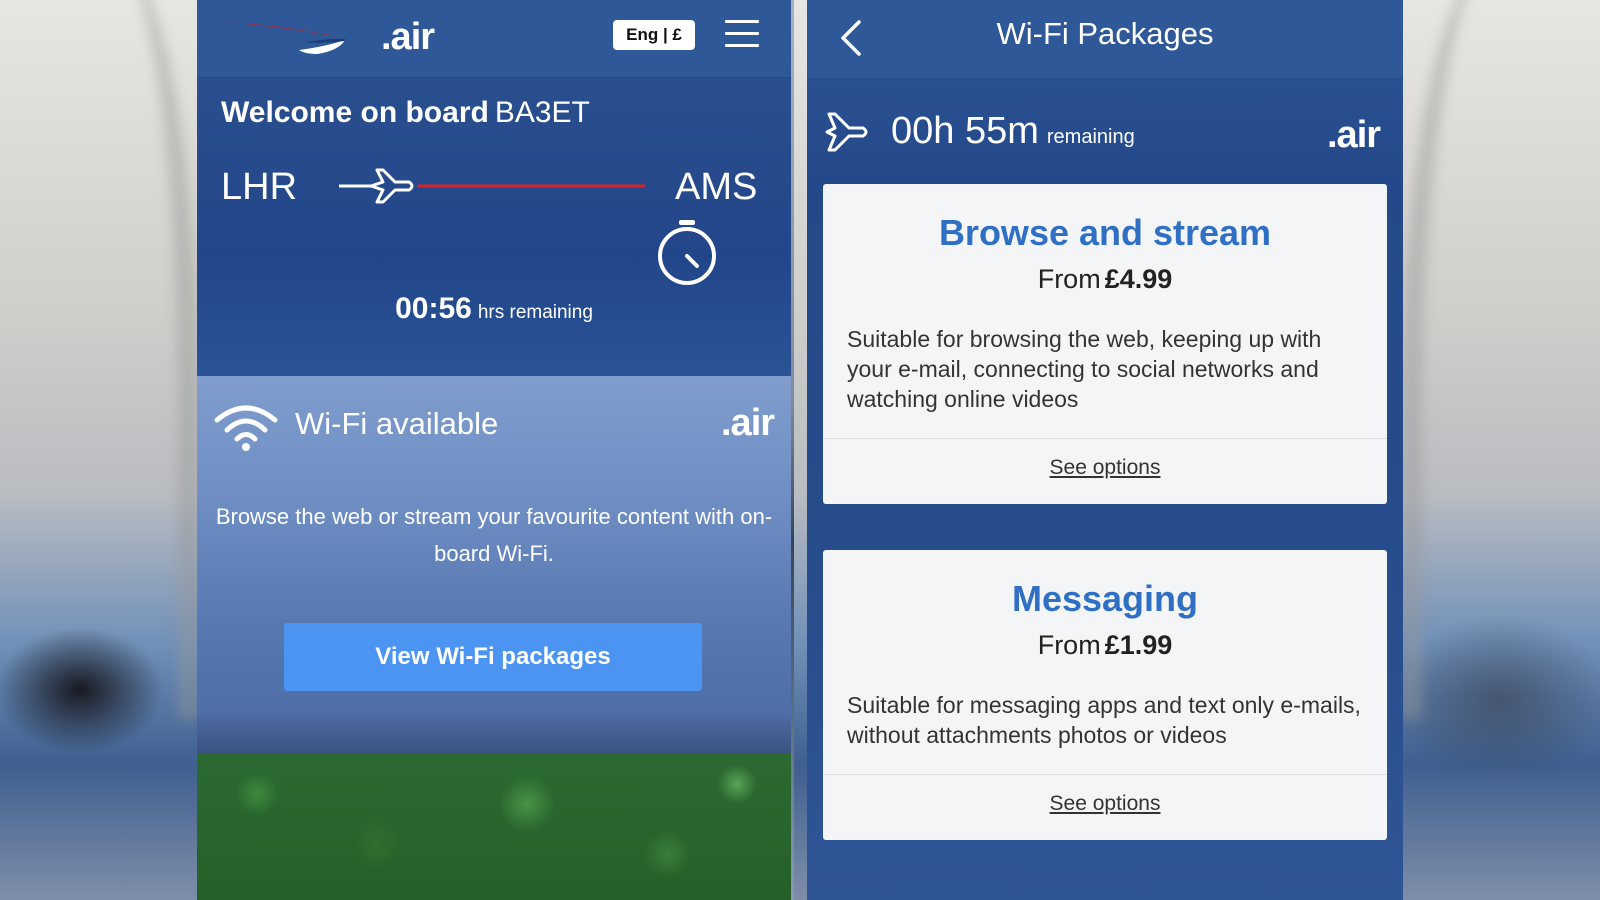 This screenshot has height=900, width=1600. Describe the element at coordinates (542, 112) in the screenshot. I see `flight-number: BA3ET` at that location.